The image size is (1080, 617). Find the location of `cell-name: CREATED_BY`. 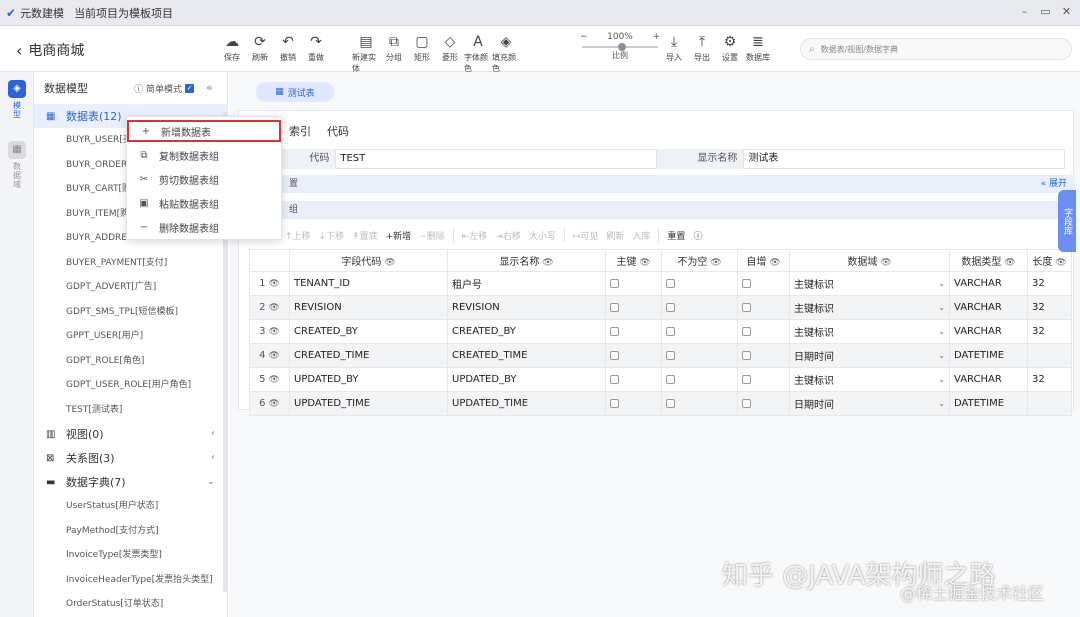

cell-name: CREATED_BY is located at coordinates (526, 331).